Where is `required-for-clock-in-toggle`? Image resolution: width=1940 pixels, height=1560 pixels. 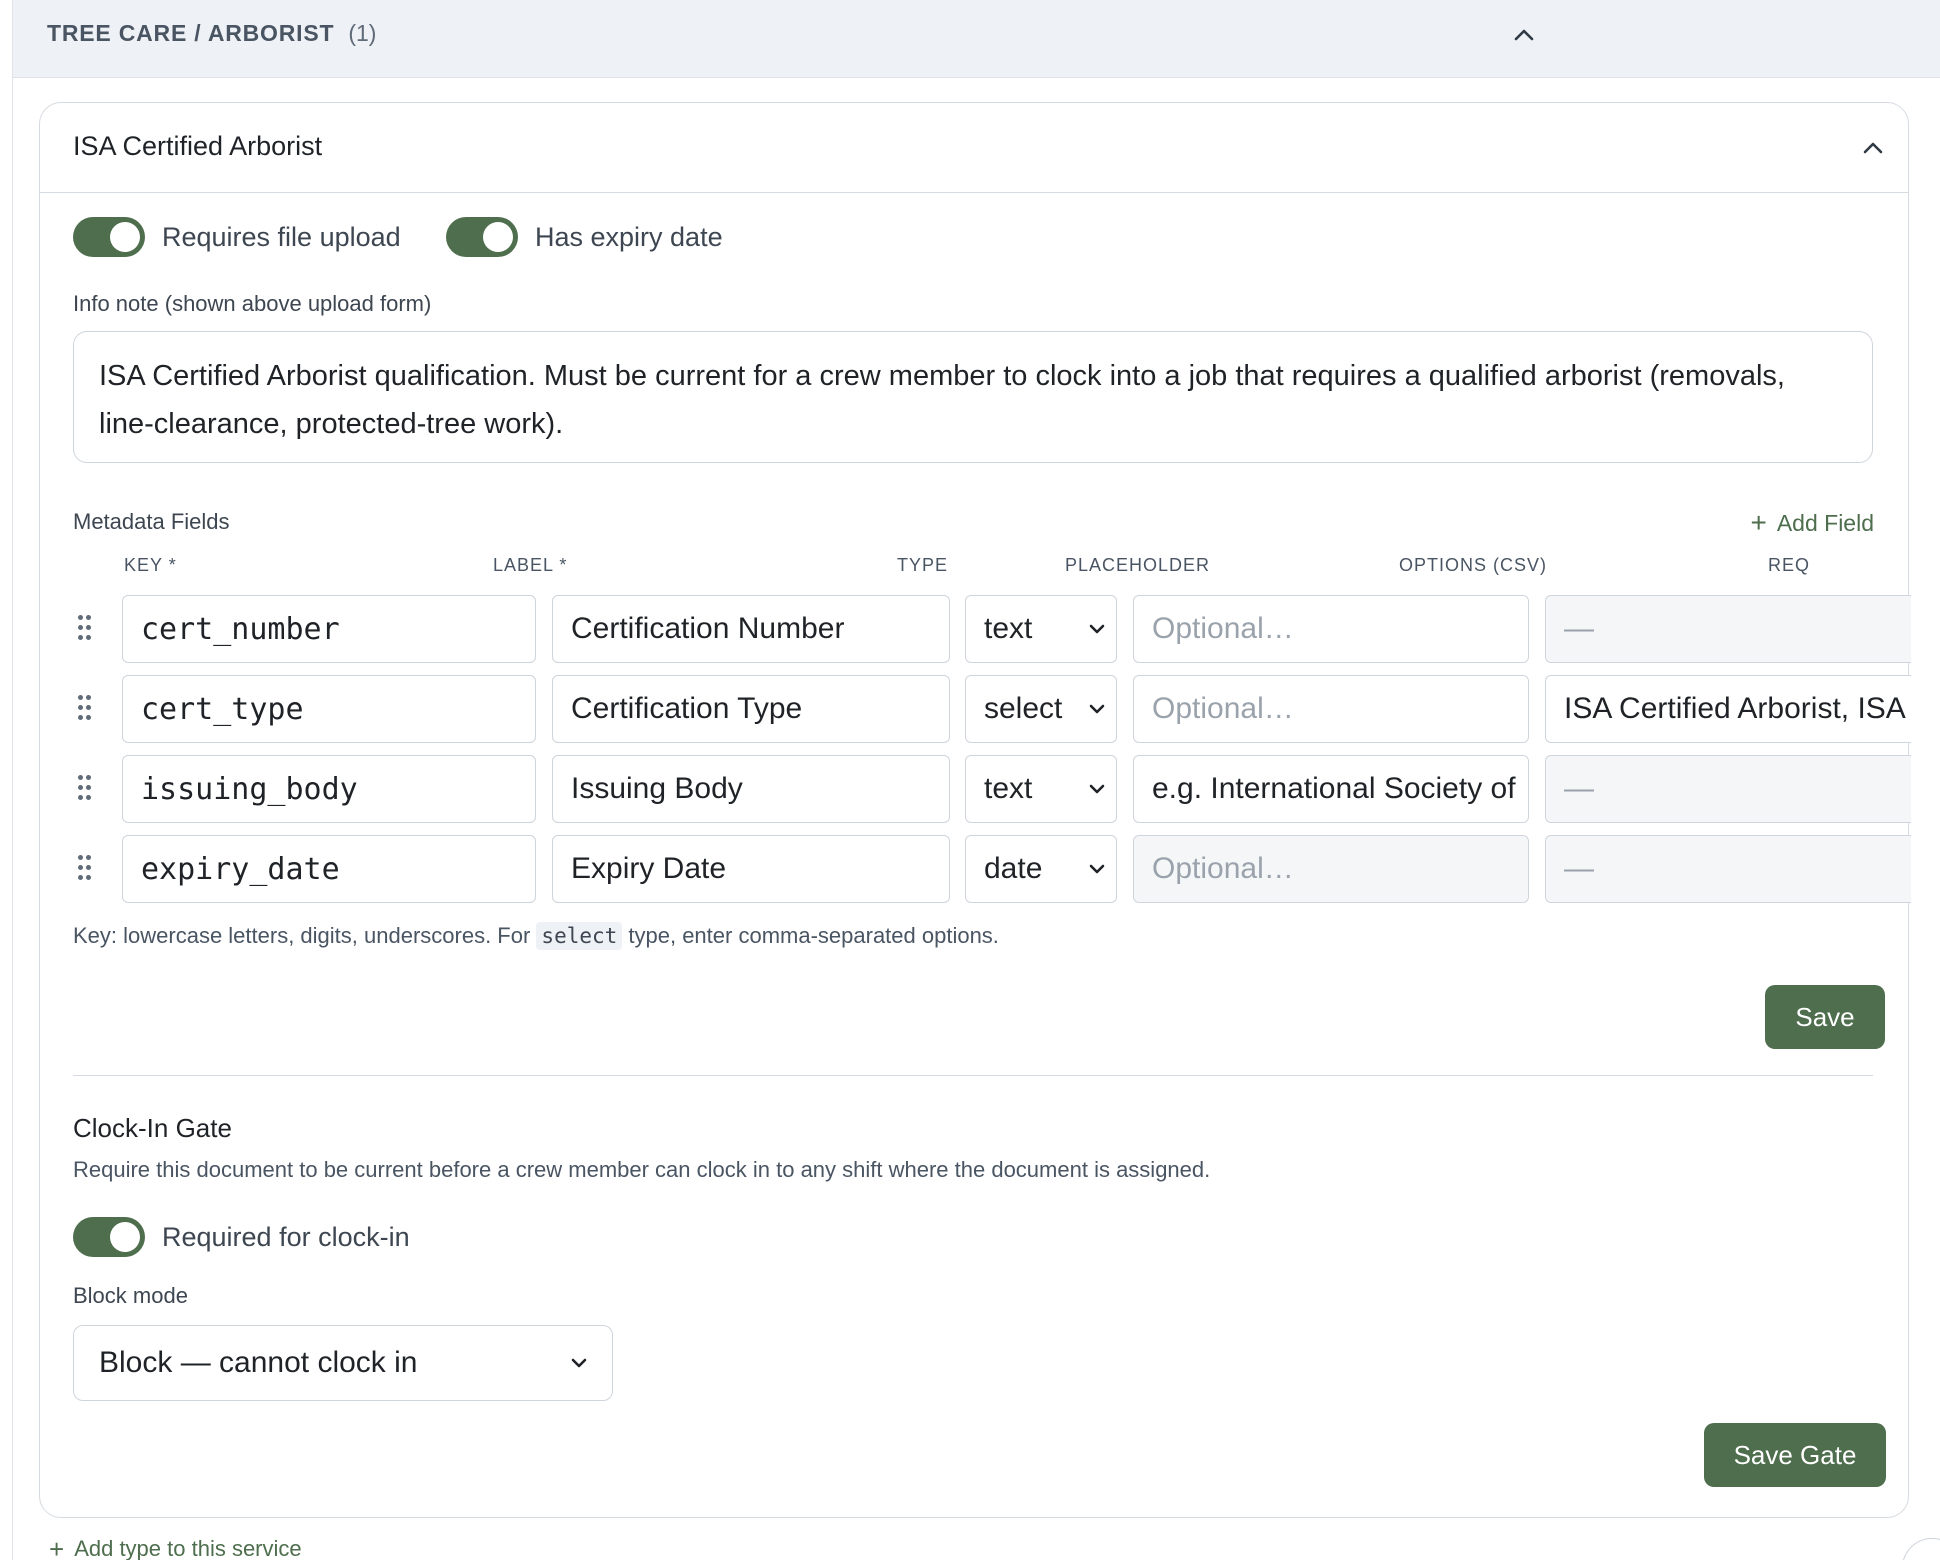 required-for-clock-in-toggle is located at coordinates (109, 1237).